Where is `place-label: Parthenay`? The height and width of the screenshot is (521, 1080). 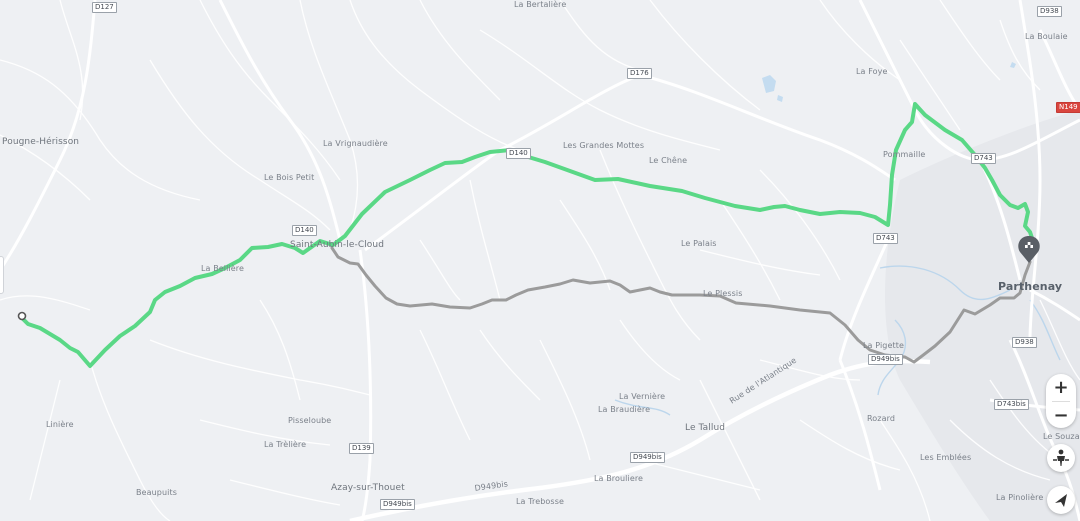 place-label: Parthenay is located at coordinates (1030, 286).